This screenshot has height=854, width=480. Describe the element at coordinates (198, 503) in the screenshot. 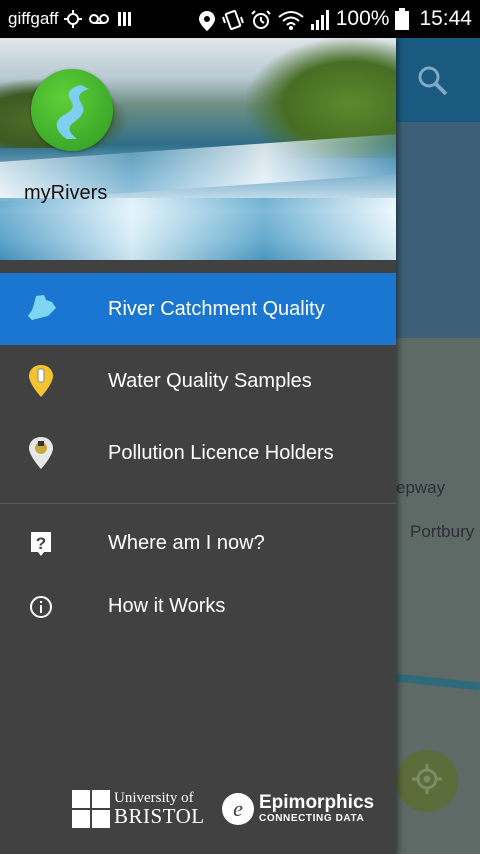

I see `menu-divider` at that location.